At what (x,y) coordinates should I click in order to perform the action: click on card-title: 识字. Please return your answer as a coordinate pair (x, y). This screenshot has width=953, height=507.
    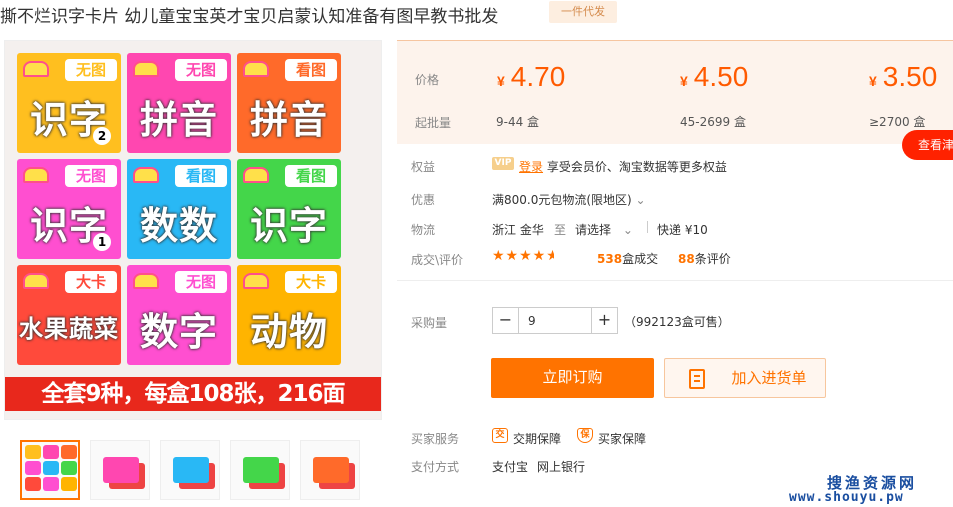
    Looking at the image, I should click on (288, 226).